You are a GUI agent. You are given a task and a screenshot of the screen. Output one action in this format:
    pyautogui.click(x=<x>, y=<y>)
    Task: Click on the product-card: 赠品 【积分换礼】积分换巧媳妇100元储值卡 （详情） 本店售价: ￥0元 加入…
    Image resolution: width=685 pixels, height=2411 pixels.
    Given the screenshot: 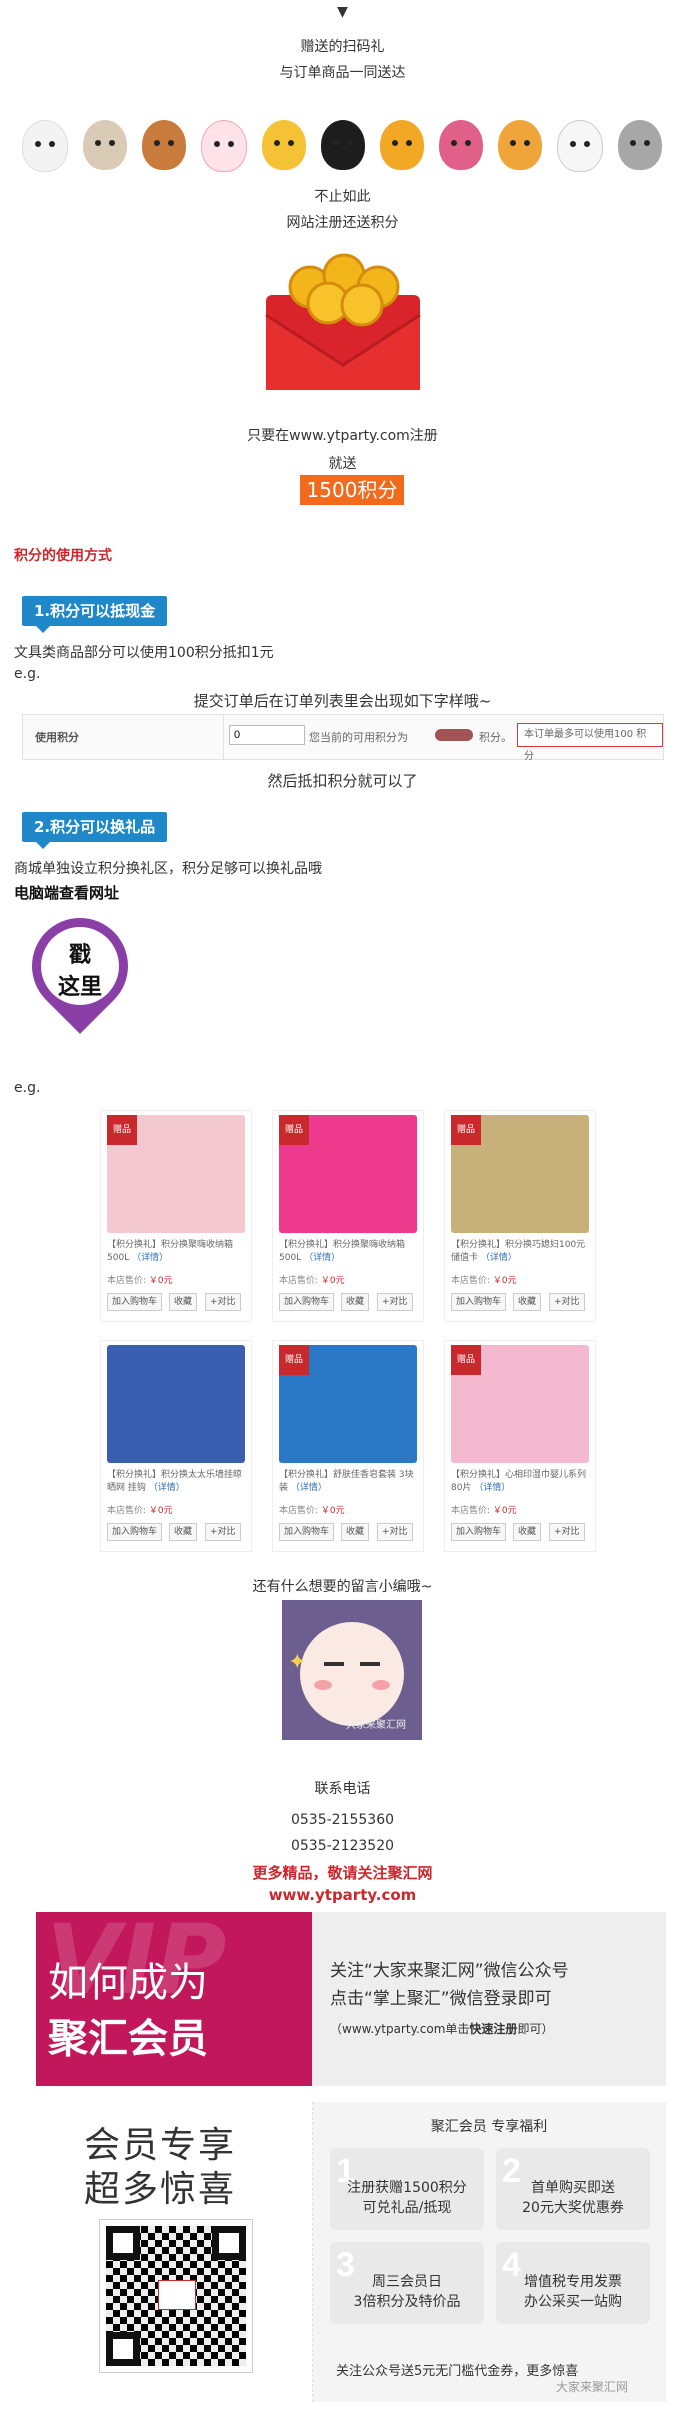 What is the action you would take?
    pyautogui.click(x=520, y=1216)
    